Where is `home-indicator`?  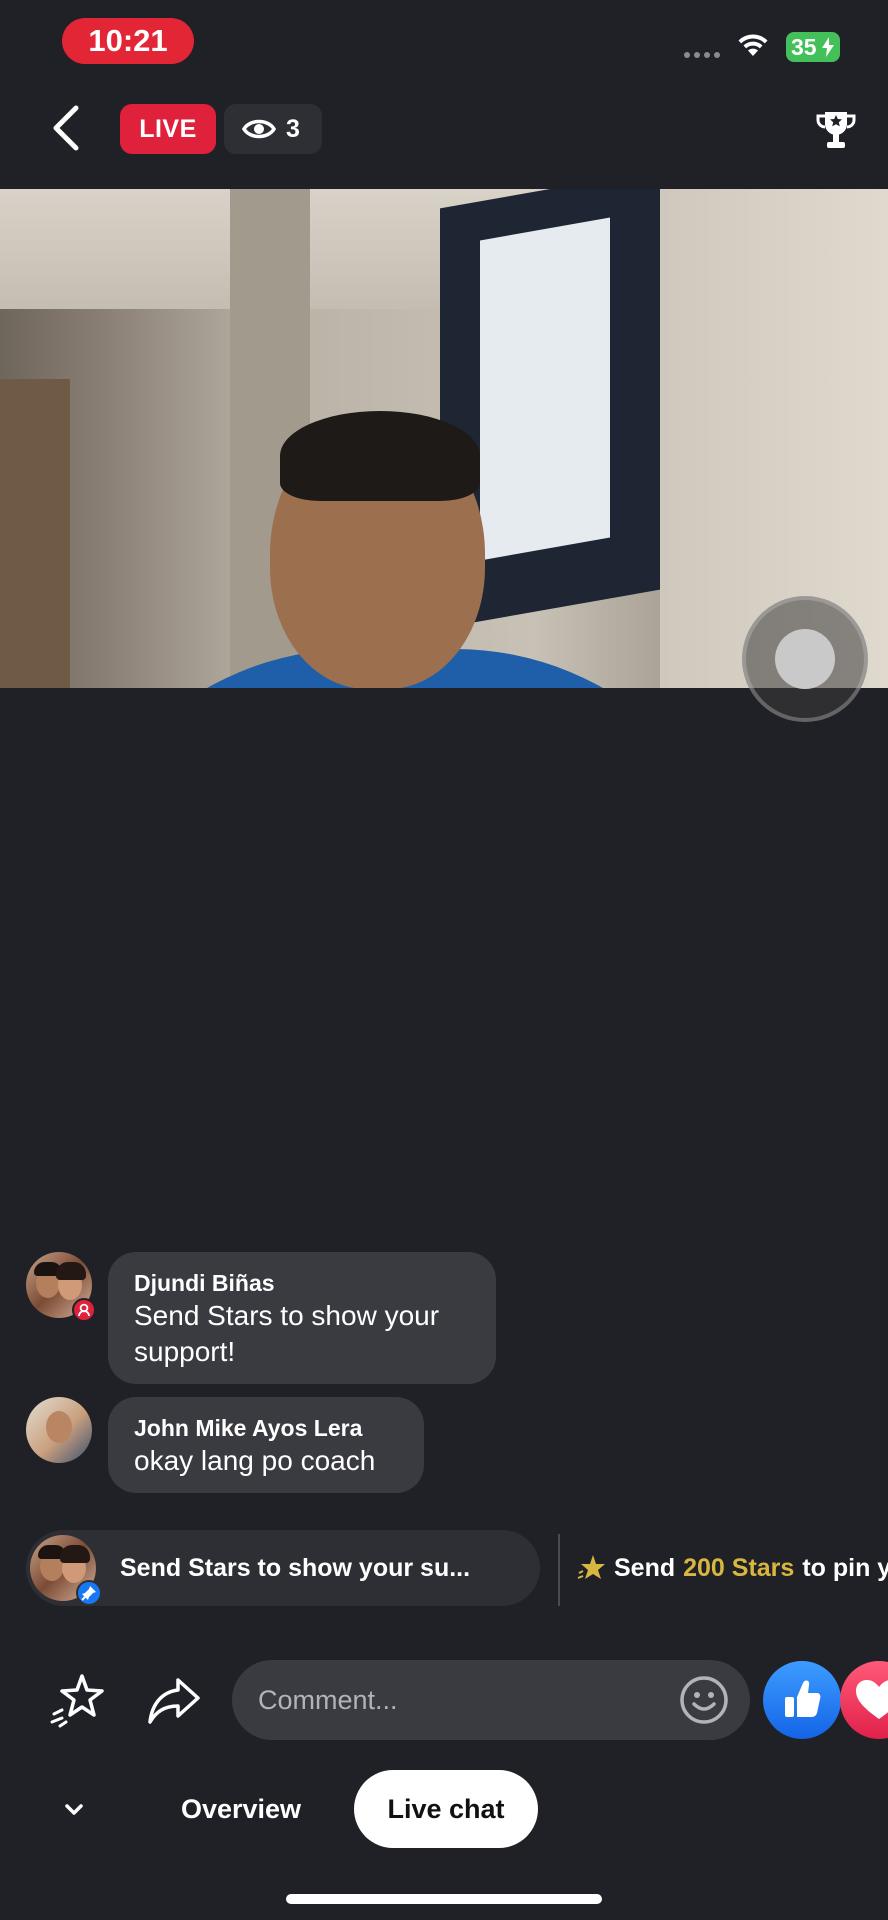
home-indicator is located at coordinates (444, 1899).